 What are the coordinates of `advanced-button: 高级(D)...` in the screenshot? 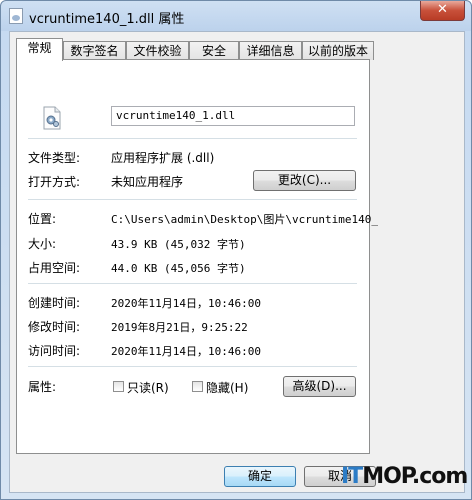 It's located at (319, 386).